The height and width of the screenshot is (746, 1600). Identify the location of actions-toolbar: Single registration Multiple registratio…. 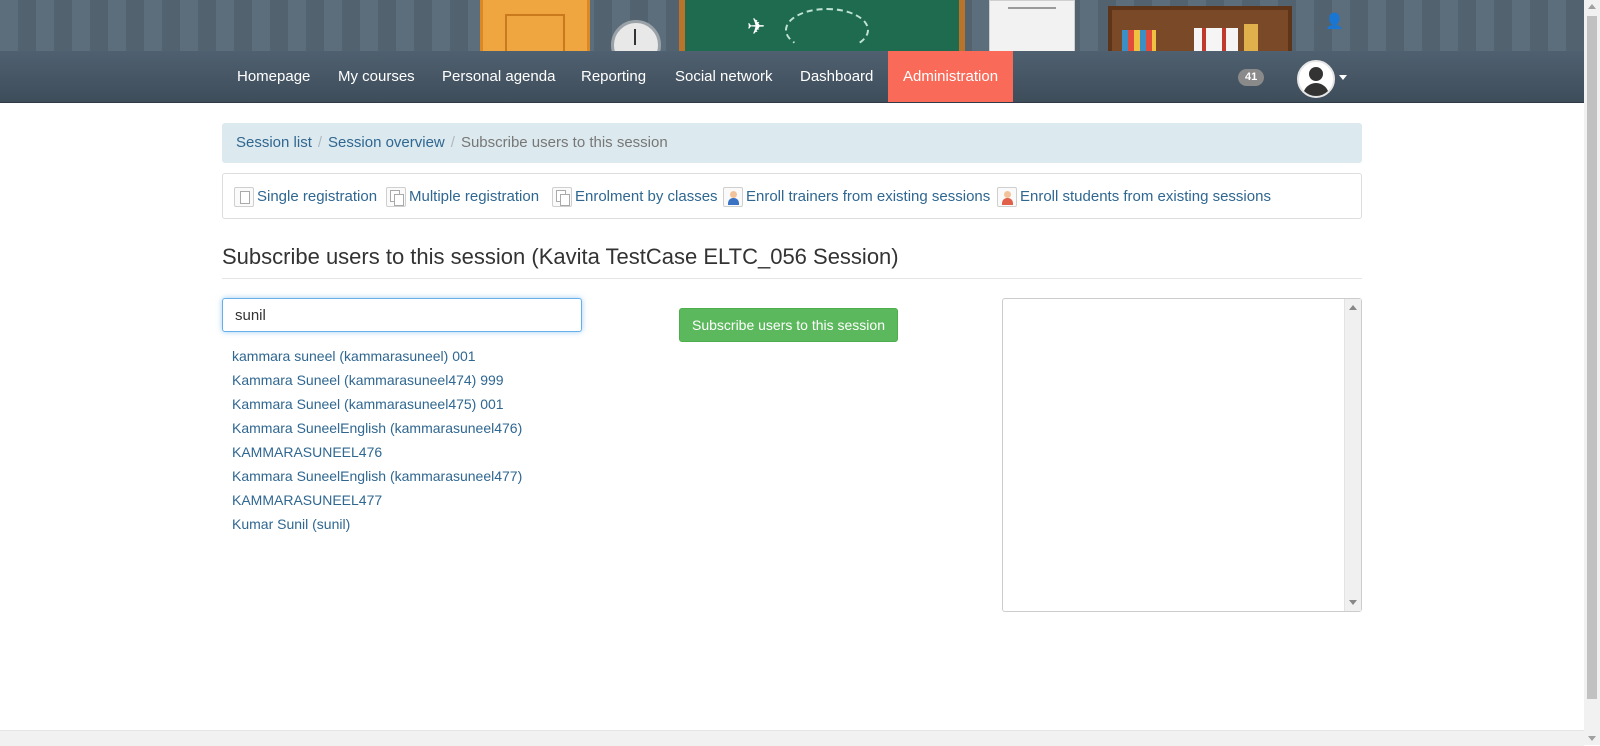
(792, 196).